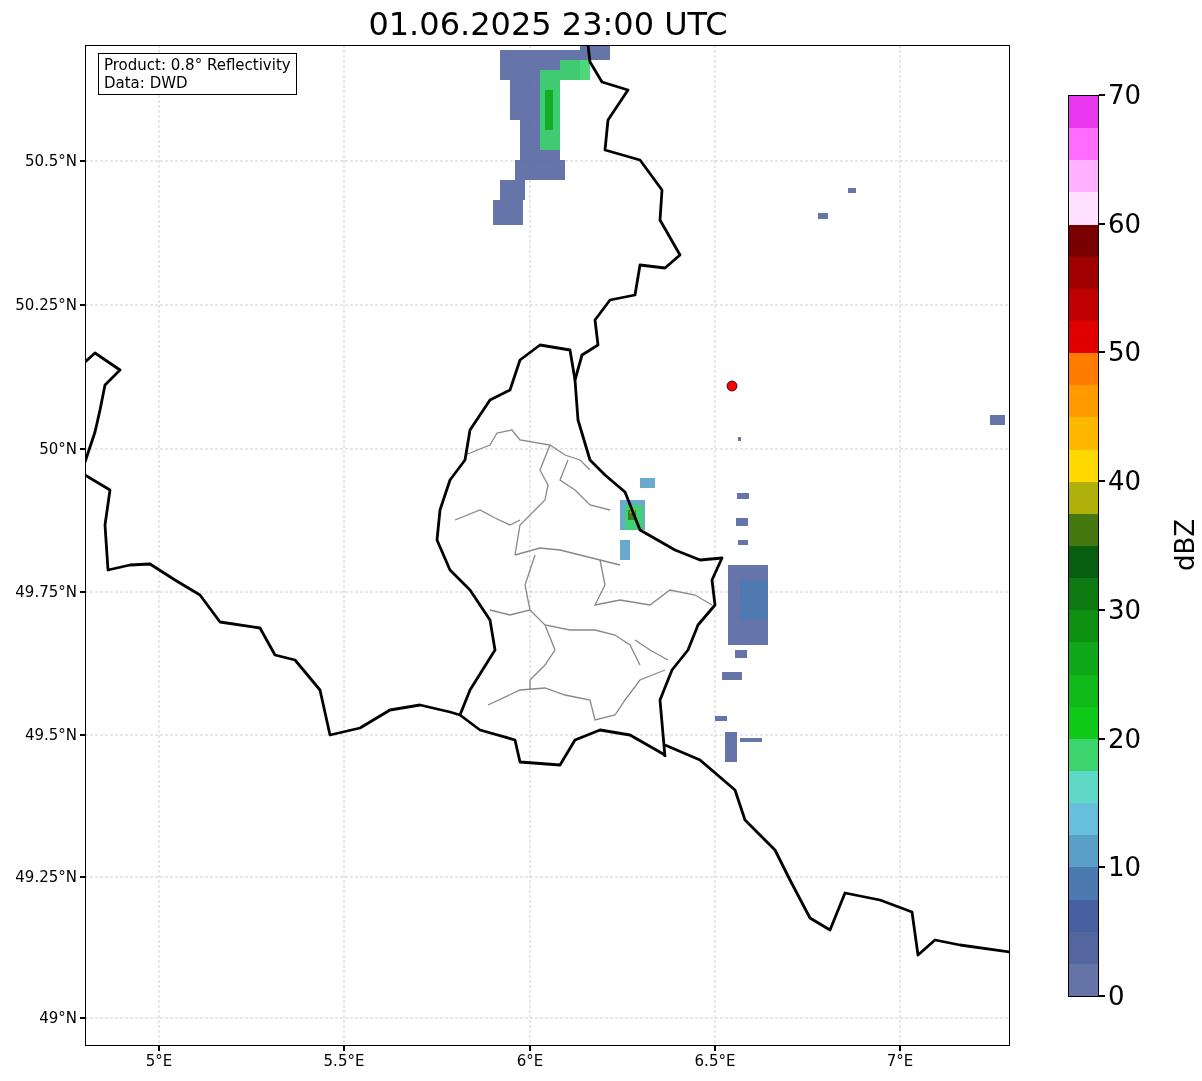 The height and width of the screenshot is (1081, 1202). Describe the element at coordinates (530, 1061) in the screenshot. I see `x-axis-label: 6°E` at that location.